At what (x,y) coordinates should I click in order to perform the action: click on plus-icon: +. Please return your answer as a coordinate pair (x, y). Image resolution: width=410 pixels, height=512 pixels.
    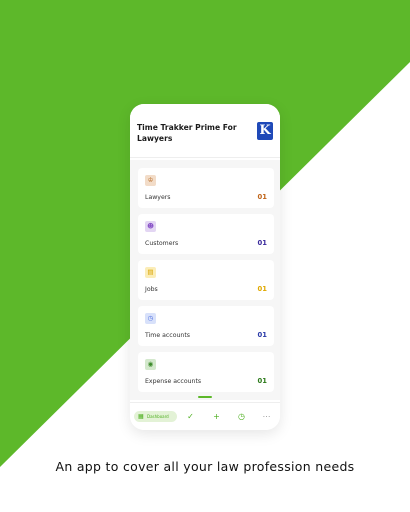
    Looking at the image, I should click on (216, 416).